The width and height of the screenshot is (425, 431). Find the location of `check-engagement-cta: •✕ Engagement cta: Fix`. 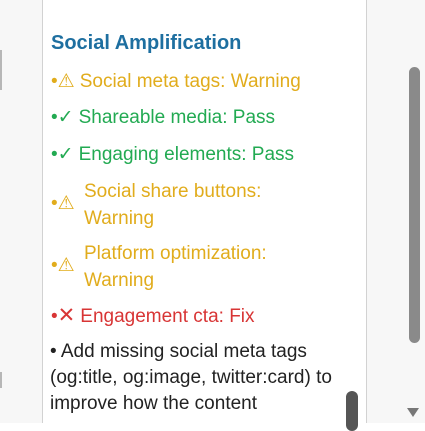

check-engagement-cta: •✕ Engagement cta: Fix is located at coordinates (153, 316).